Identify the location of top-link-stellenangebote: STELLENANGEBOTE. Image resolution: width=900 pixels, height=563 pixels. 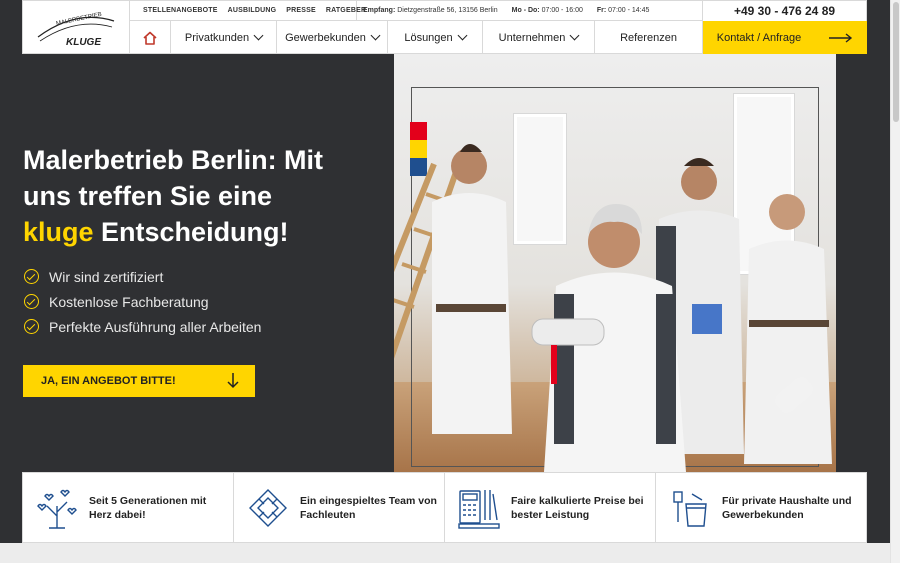
(180, 10).